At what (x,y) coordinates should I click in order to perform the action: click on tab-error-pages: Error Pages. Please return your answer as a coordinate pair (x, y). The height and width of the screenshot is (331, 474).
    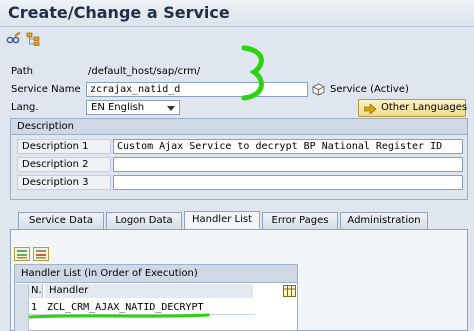
    Looking at the image, I should click on (300, 220).